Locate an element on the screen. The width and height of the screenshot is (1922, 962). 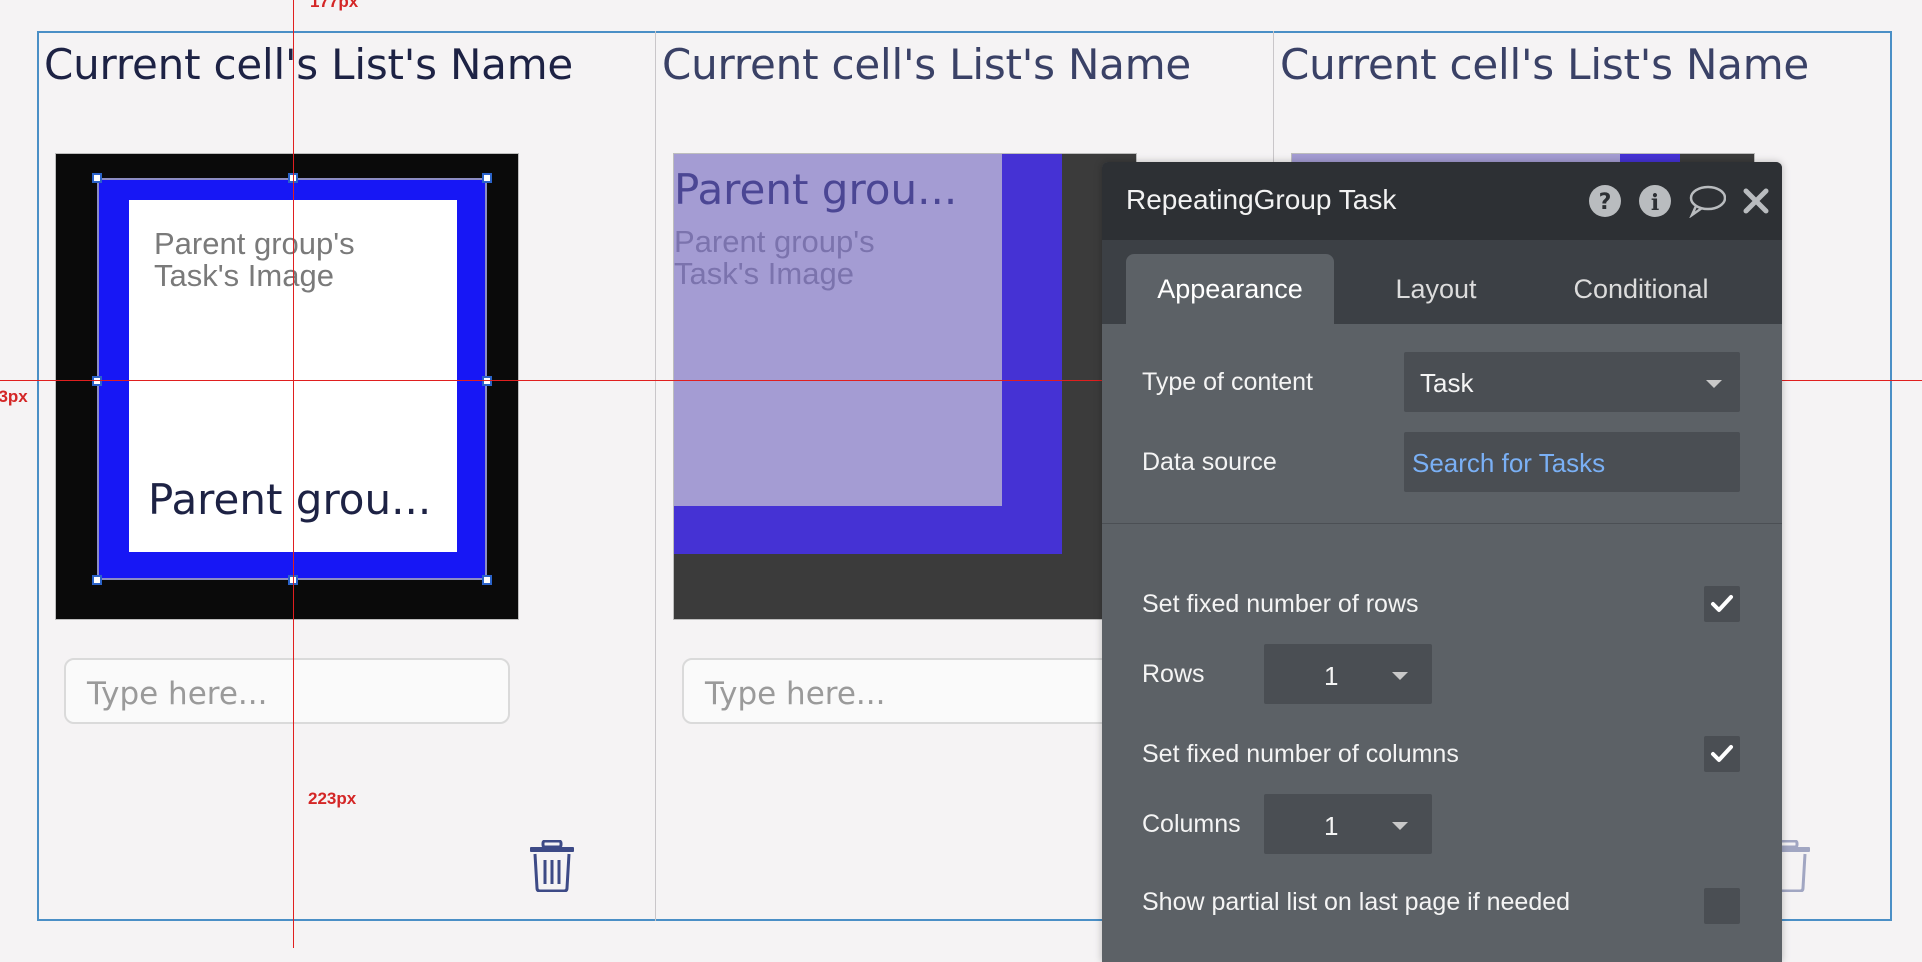
measure-label-bottom: 223px is located at coordinates (332, 799).